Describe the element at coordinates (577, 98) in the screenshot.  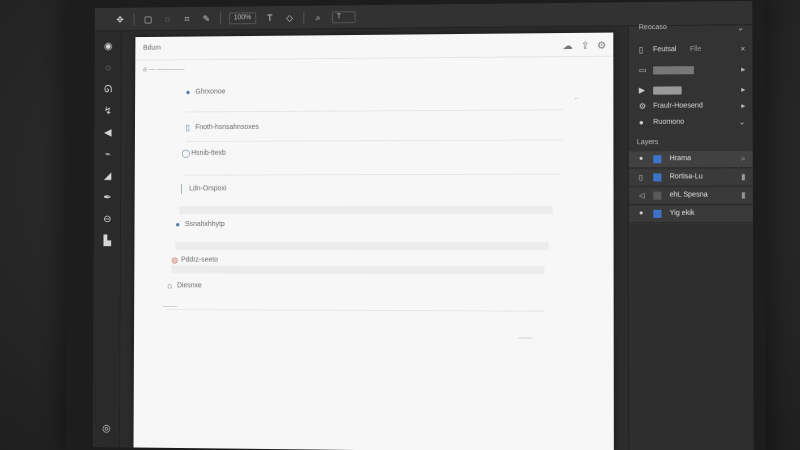
I see `handle-icon: ⌐` at that location.